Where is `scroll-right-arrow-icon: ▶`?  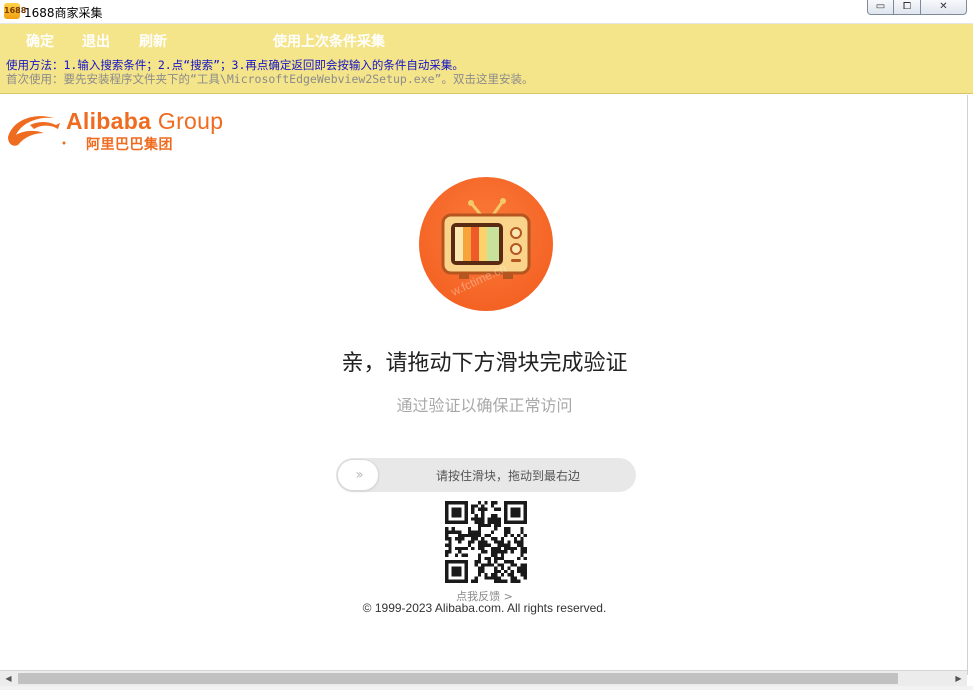 scroll-right-arrow-icon: ▶ is located at coordinates (958, 678).